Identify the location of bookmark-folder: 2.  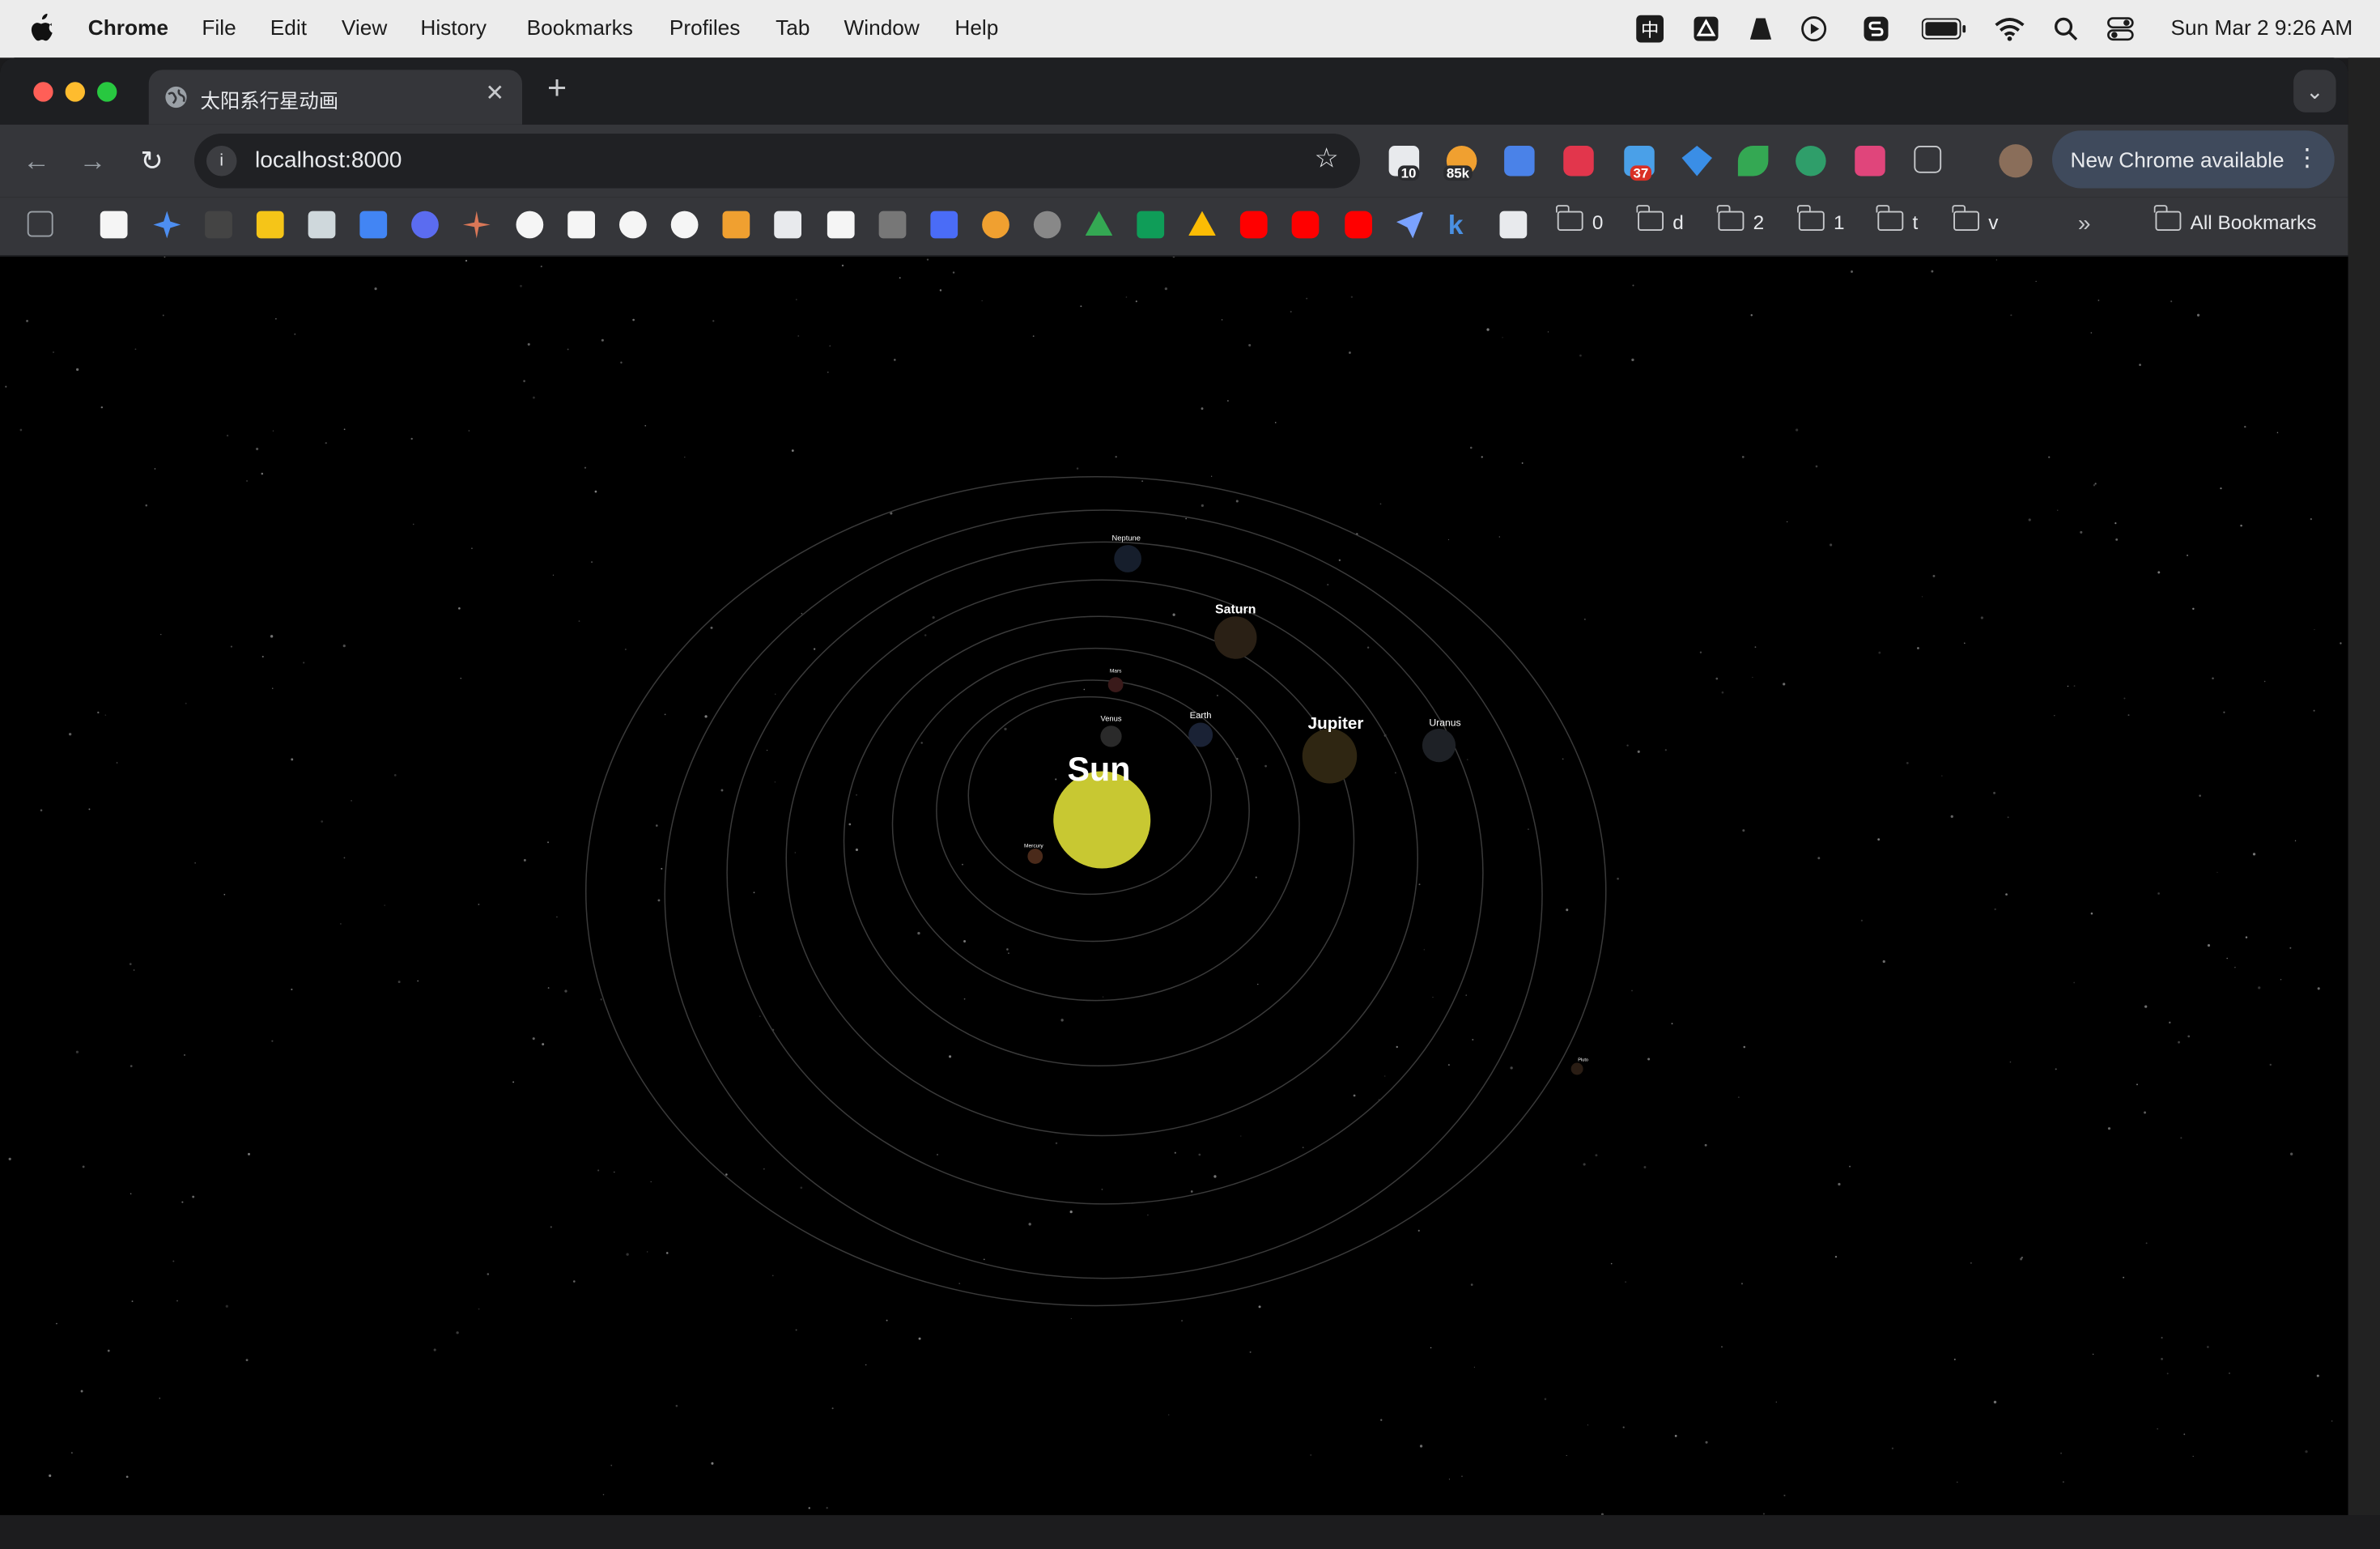
(1740, 219).